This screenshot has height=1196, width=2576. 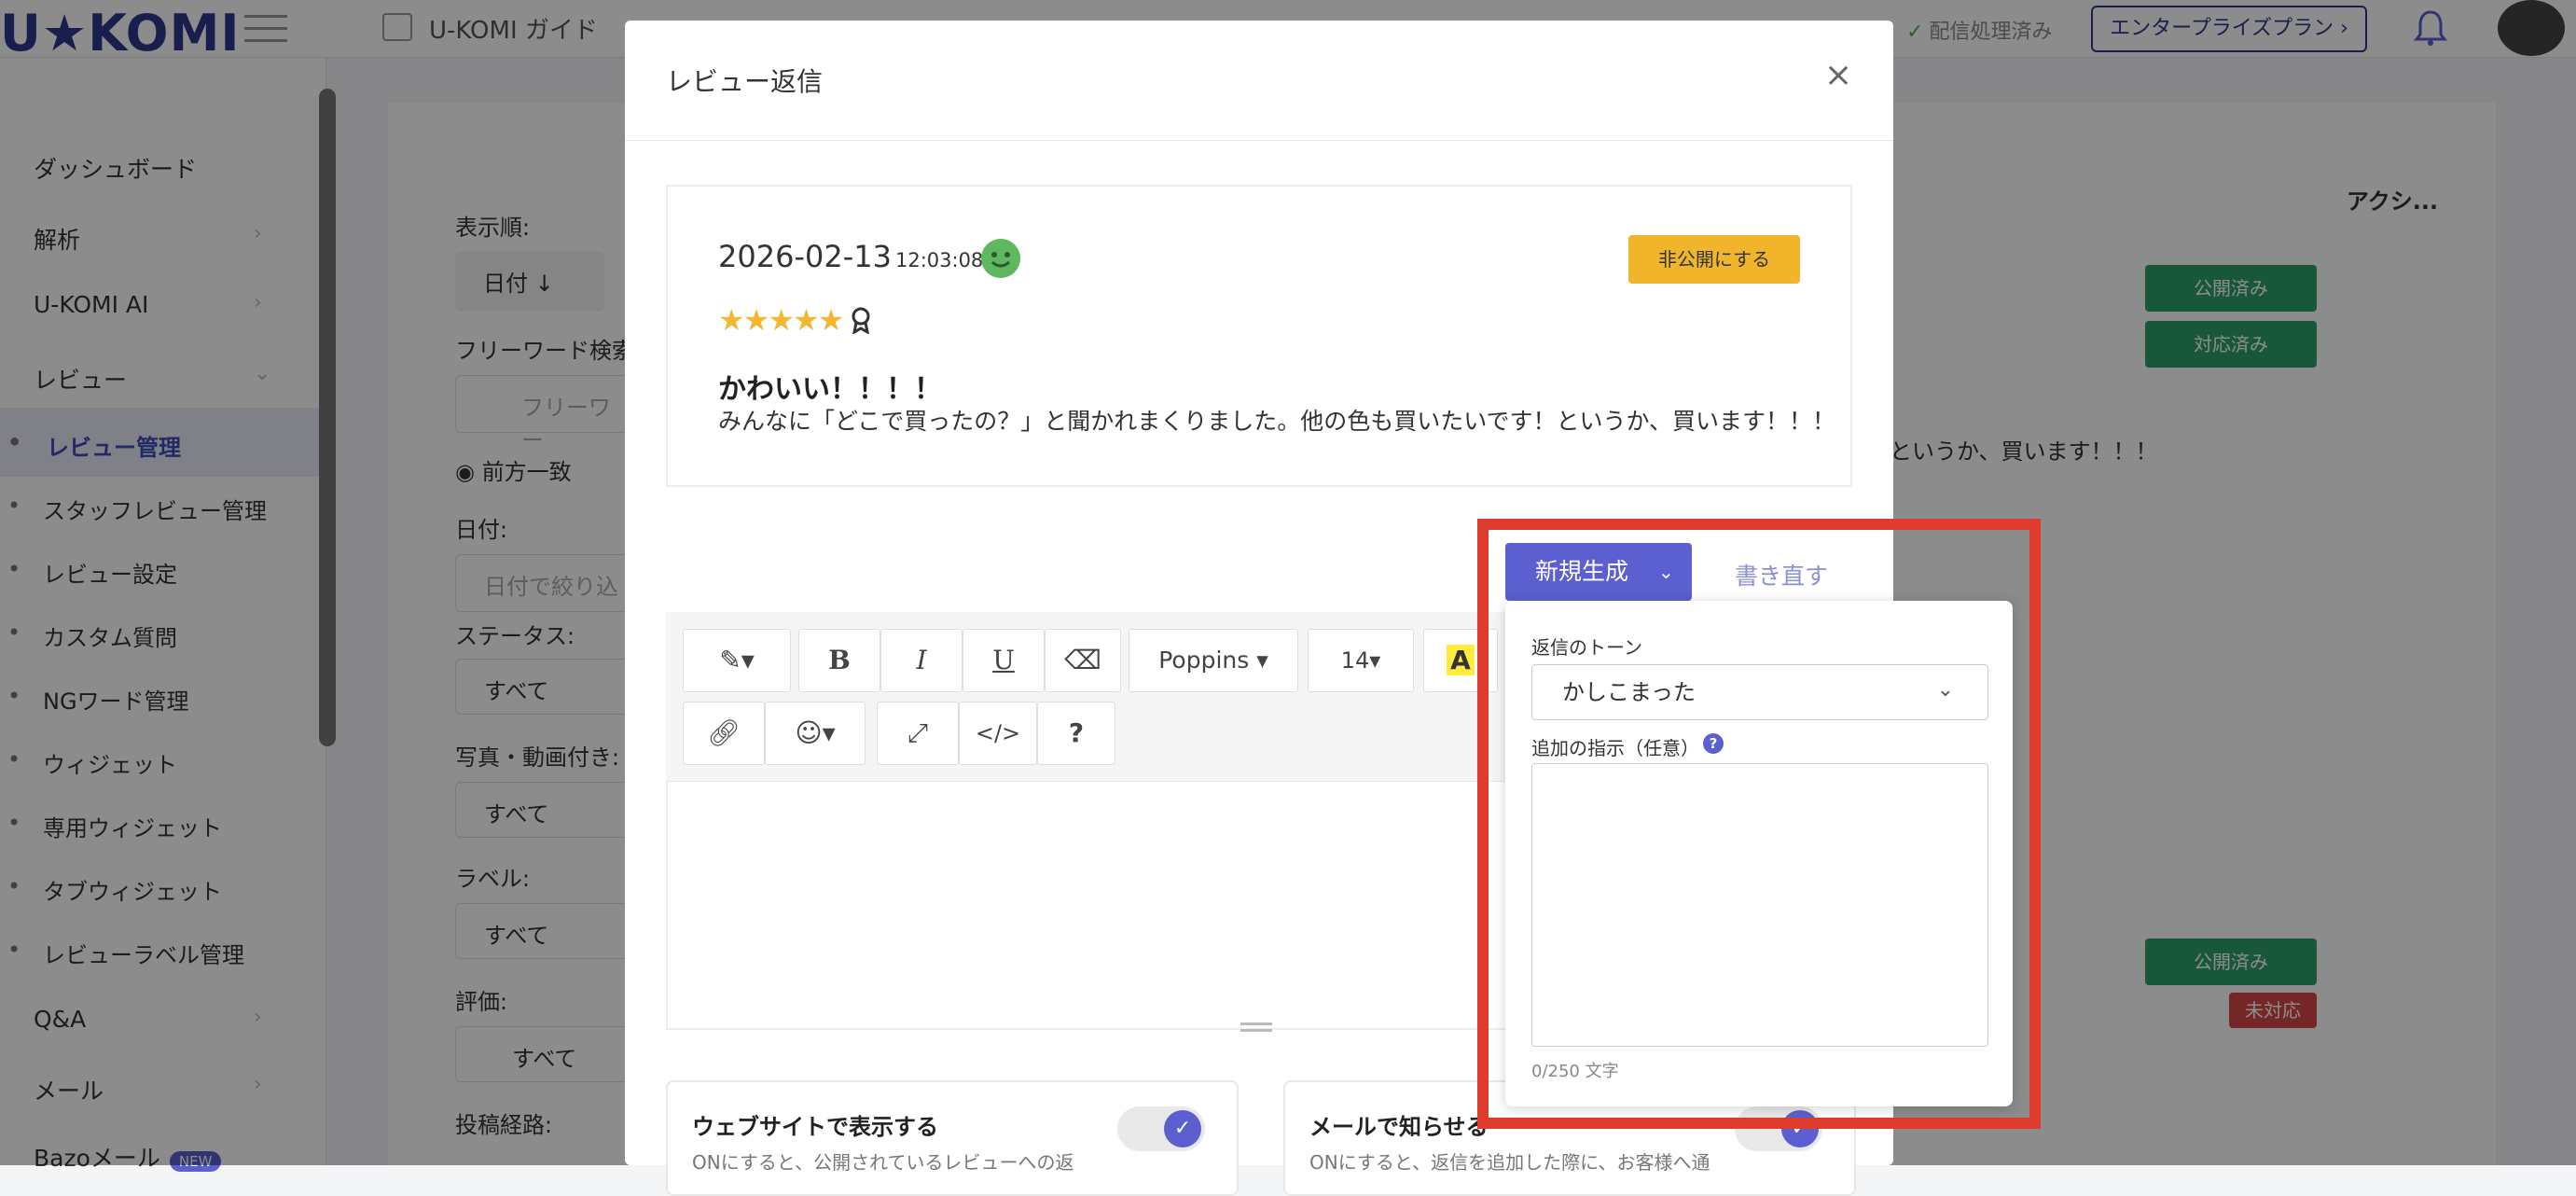 I want to click on editor-resize-handle, so click(x=1256, y=1027).